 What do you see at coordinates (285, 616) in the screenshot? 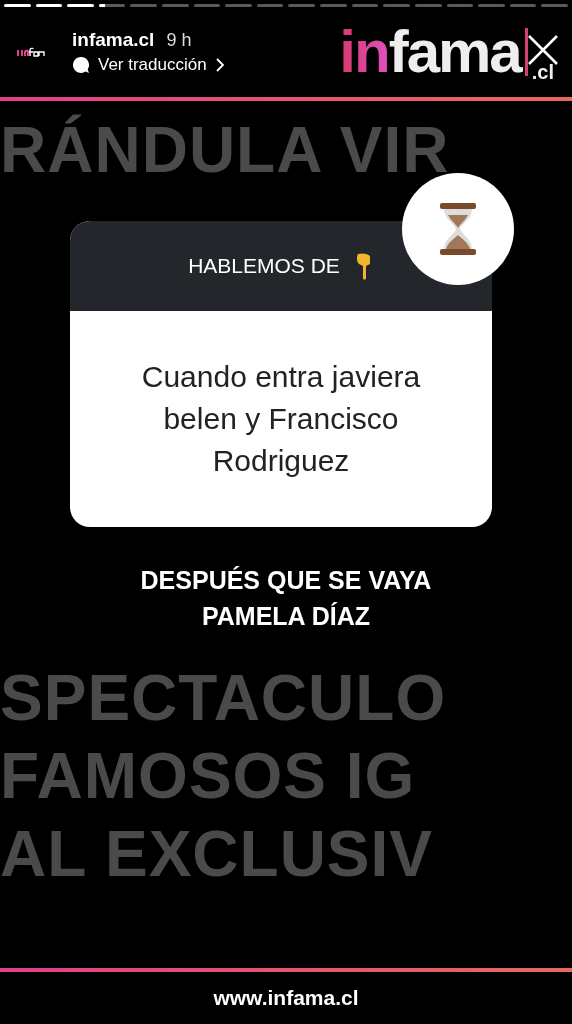
I see `caption-line: PAMELA DÍAZ` at bounding box center [285, 616].